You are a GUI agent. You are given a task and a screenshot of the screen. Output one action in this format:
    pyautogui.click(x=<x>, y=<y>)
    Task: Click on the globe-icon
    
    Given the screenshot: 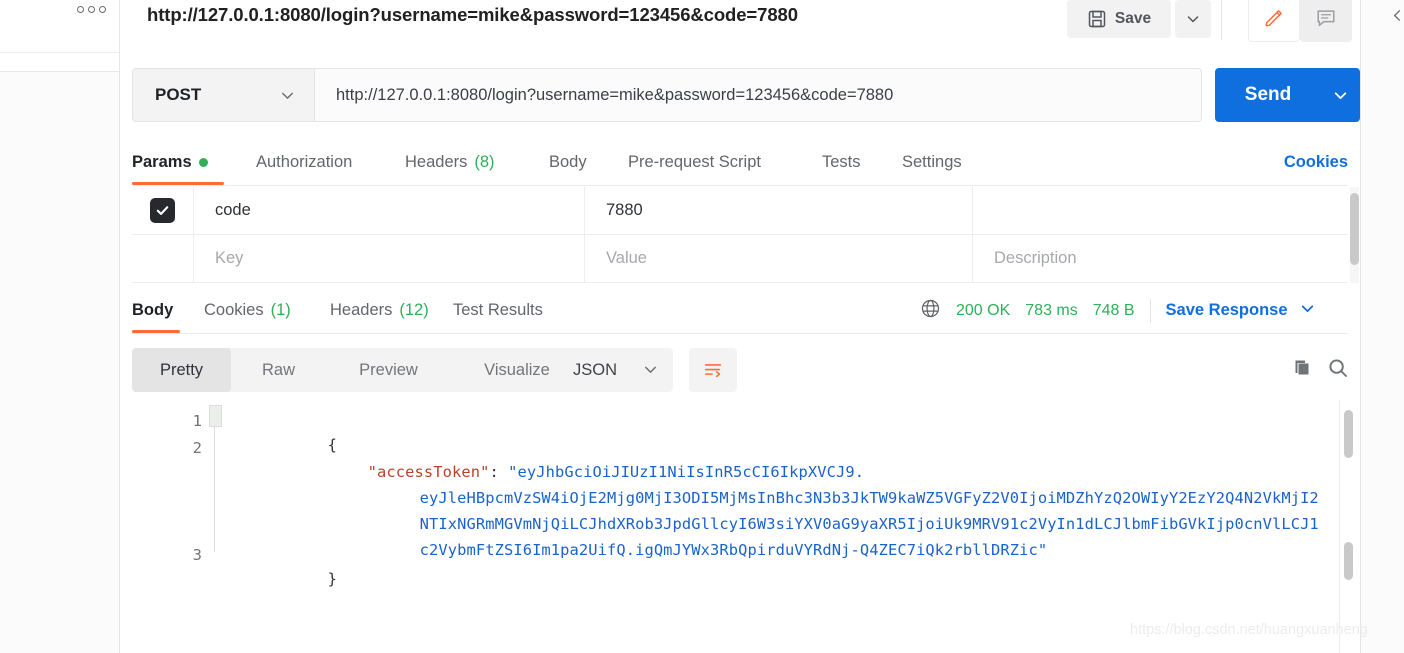 What is the action you would take?
    pyautogui.click(x=930, y=311)
    